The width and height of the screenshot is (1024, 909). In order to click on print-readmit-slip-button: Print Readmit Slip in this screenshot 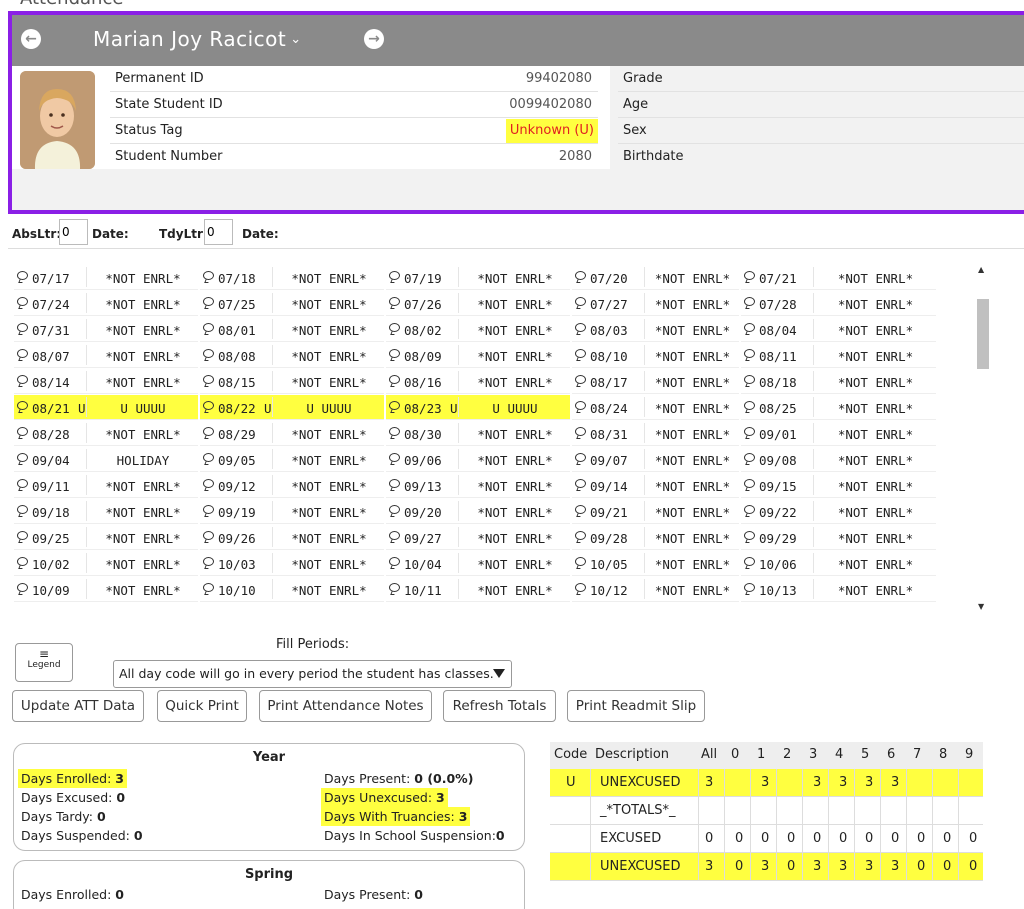, I will do `click(636, 706)`.